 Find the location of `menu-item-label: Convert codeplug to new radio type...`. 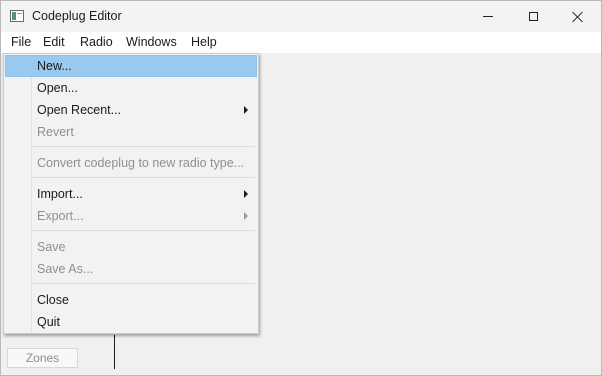

menu-item-label: Convert codeplug to new radio type... is located at coordinates (141, 163).